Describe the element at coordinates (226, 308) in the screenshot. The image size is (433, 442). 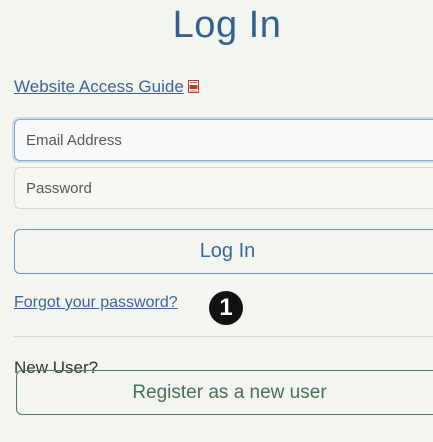
I see `step-number-badge: 1` at that location.